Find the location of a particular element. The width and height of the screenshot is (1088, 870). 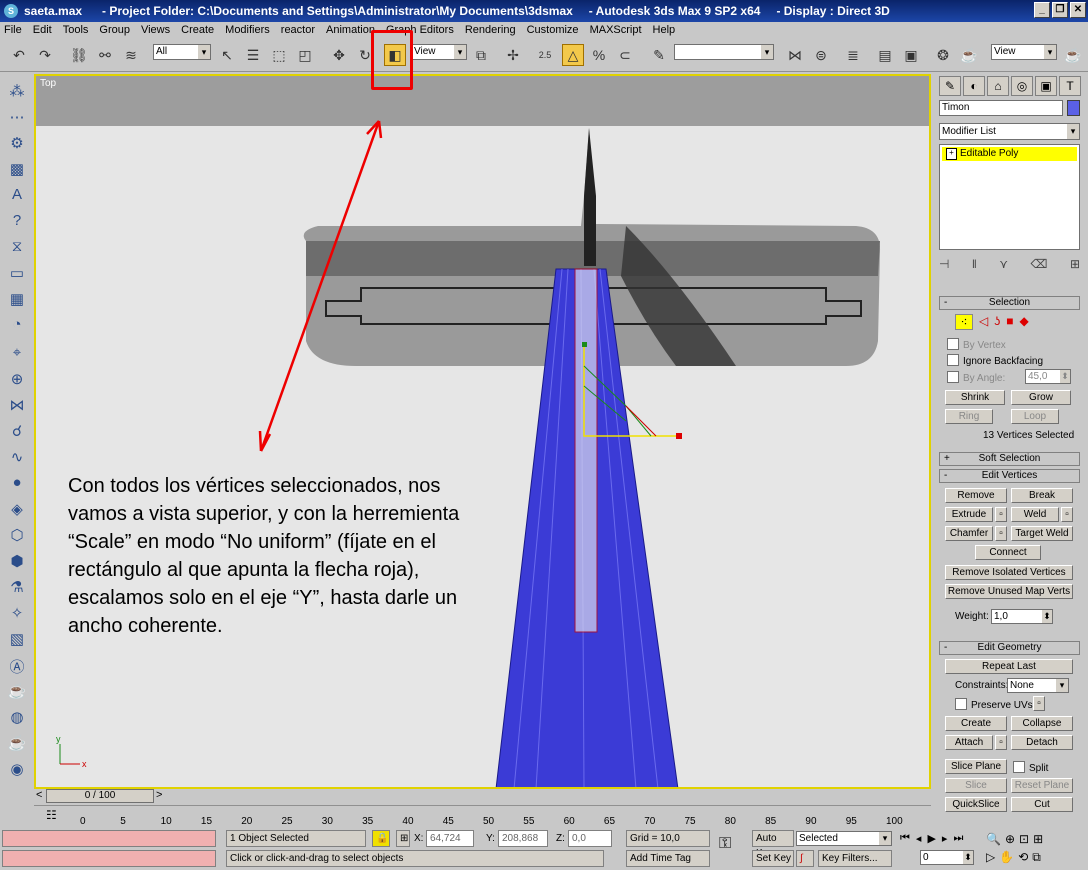

show-end-result-icon: ǁ is located at coordinates (974, 264).